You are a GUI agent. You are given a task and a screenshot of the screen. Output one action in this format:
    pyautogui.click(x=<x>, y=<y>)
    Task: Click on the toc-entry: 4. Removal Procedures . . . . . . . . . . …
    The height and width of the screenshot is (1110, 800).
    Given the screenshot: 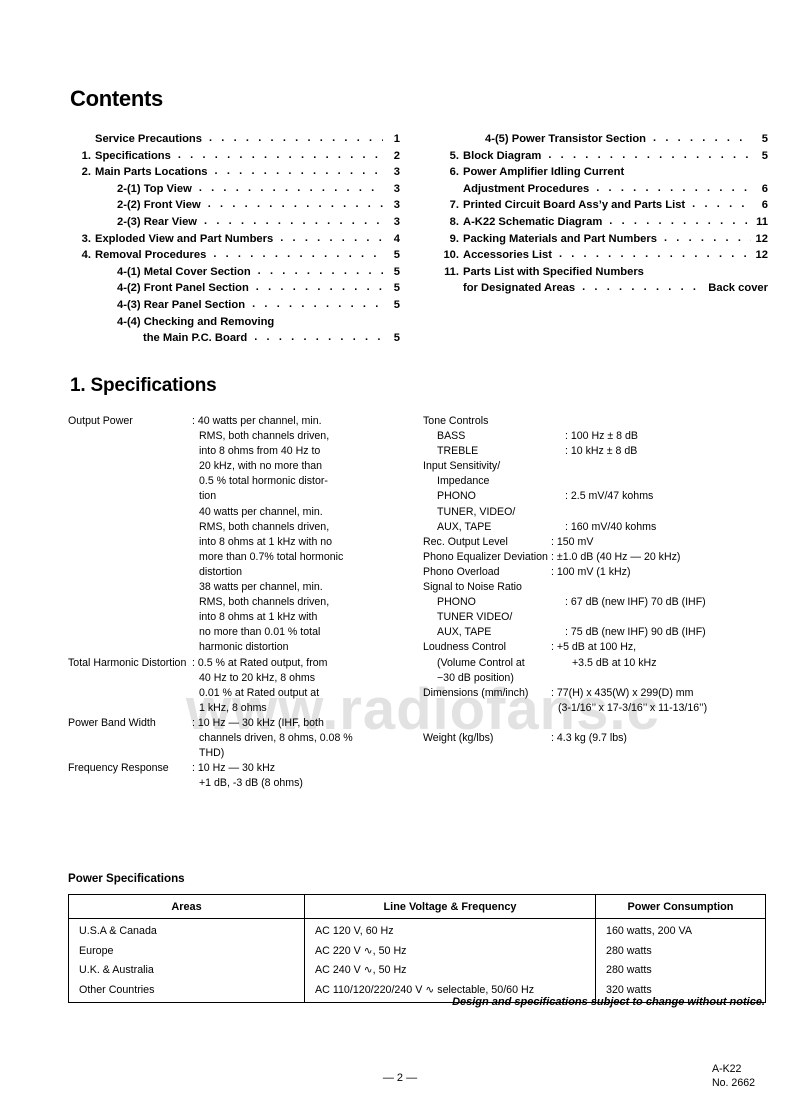 What is the action you would take?
    pyautogui.click(x=235, y=255)
    